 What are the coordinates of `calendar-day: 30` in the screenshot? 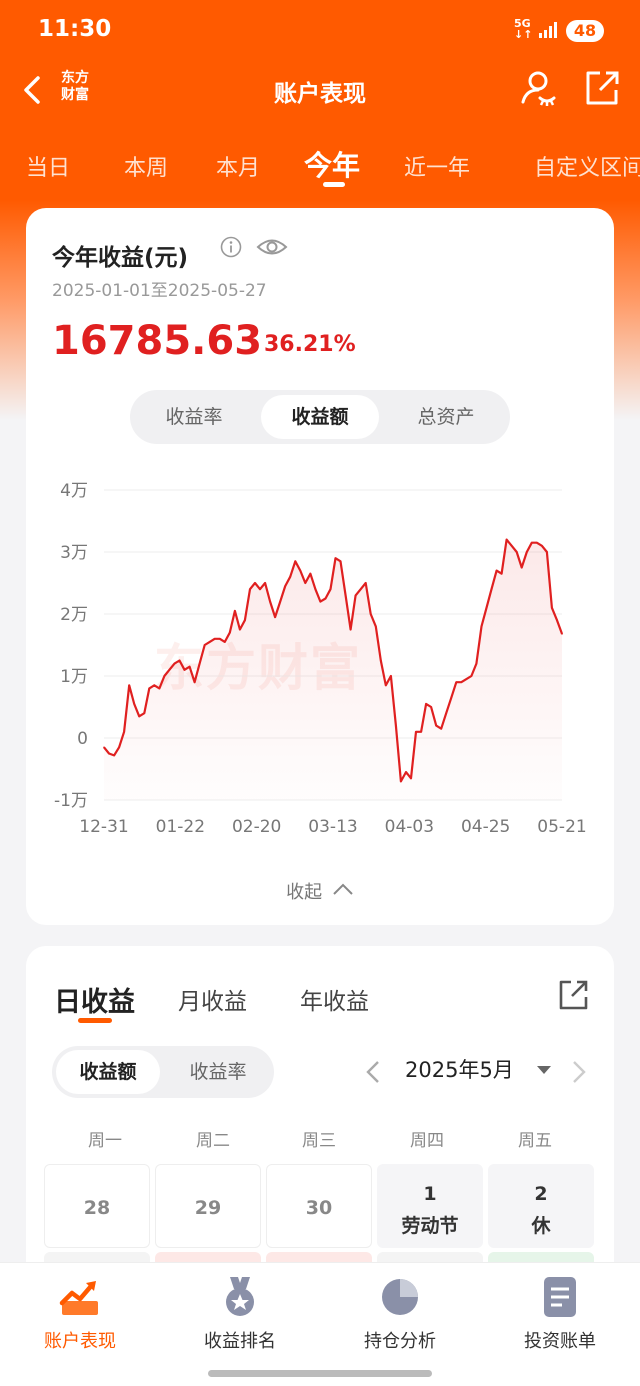 It's located at (319, 1206).